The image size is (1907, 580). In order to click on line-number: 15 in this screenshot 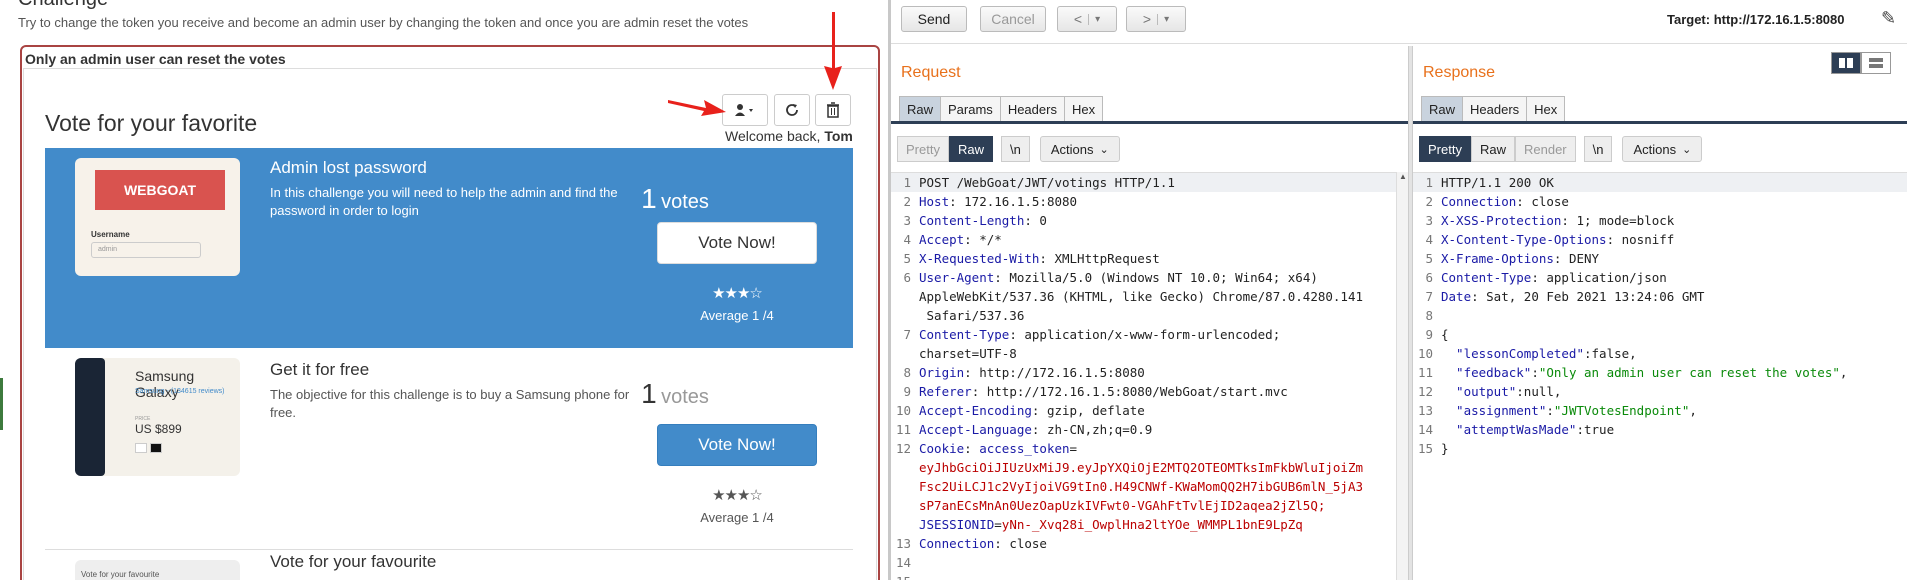, I will do `click(901, 576)`.